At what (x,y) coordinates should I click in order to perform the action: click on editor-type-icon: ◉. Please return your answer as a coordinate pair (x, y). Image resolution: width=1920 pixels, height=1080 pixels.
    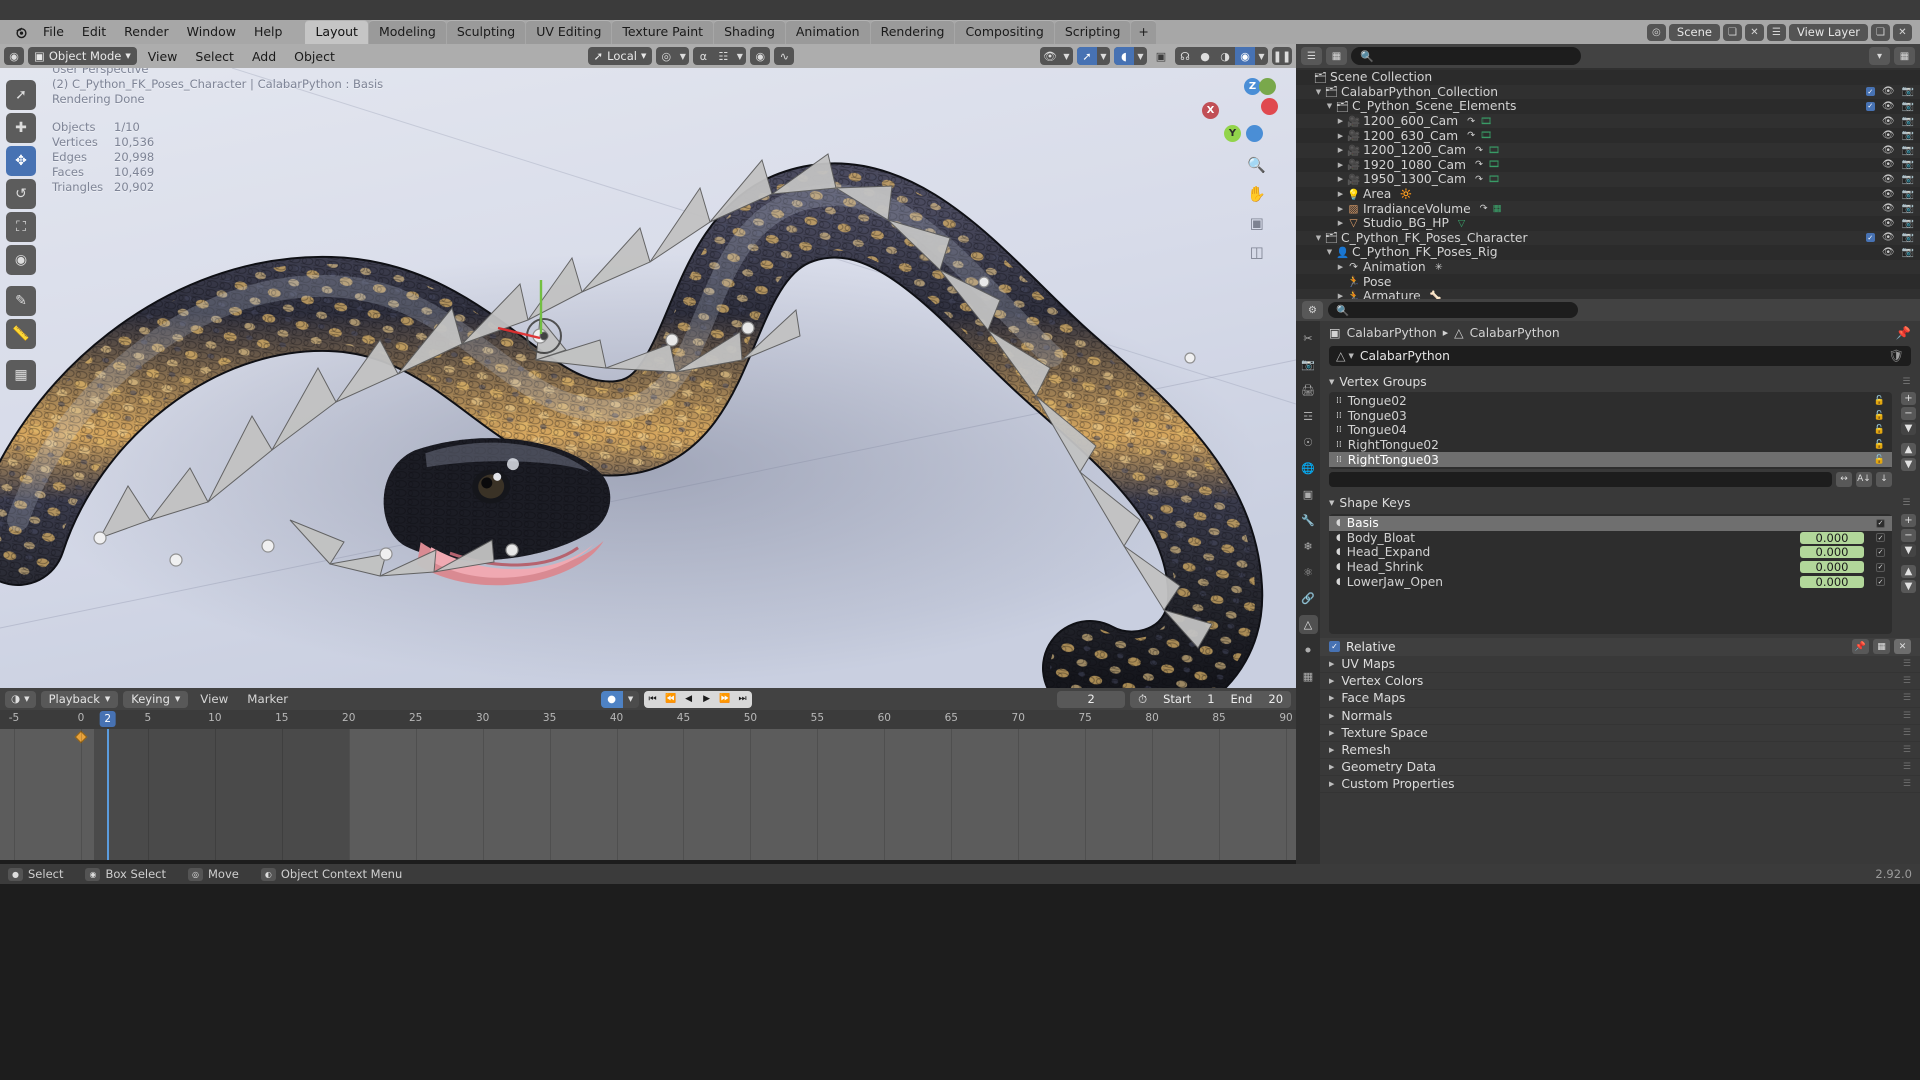
    Looking at the image, I should click on (14, 56).